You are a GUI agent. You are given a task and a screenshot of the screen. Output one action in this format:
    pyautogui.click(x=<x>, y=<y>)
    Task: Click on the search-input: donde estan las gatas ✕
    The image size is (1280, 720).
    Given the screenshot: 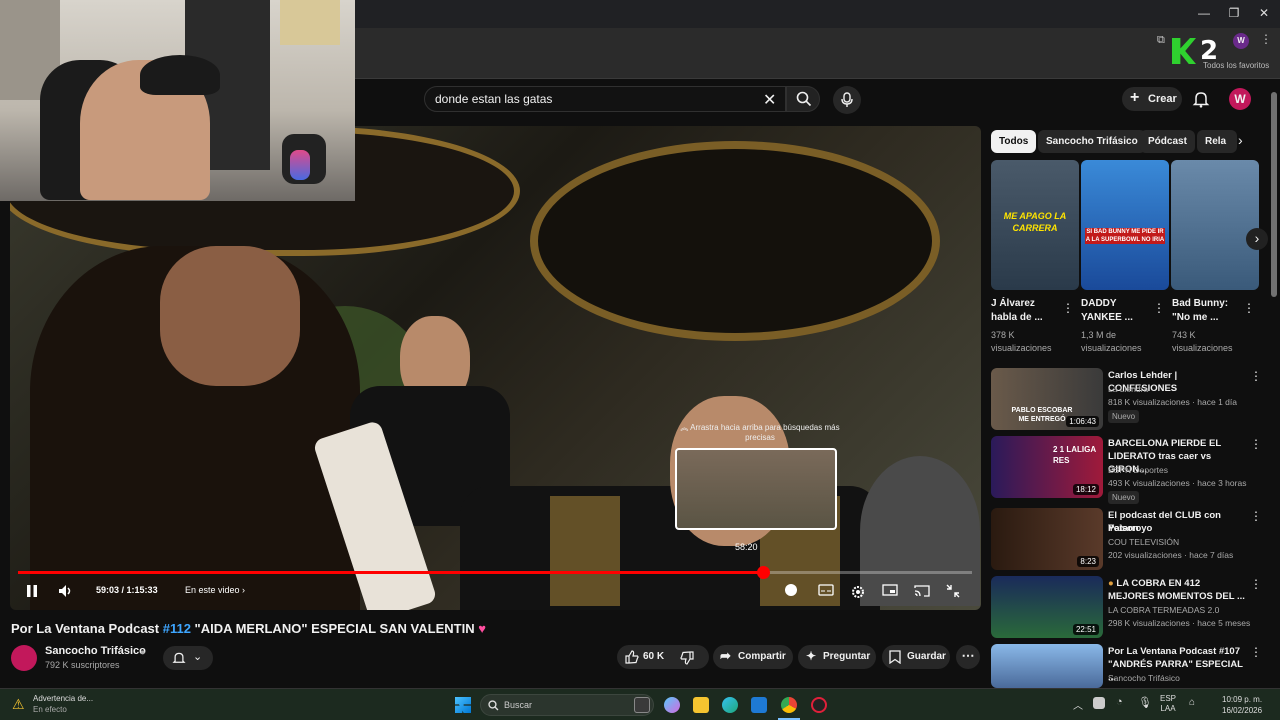 What is the action you would take?
    pyautogui.click(x=605, y=99)
    